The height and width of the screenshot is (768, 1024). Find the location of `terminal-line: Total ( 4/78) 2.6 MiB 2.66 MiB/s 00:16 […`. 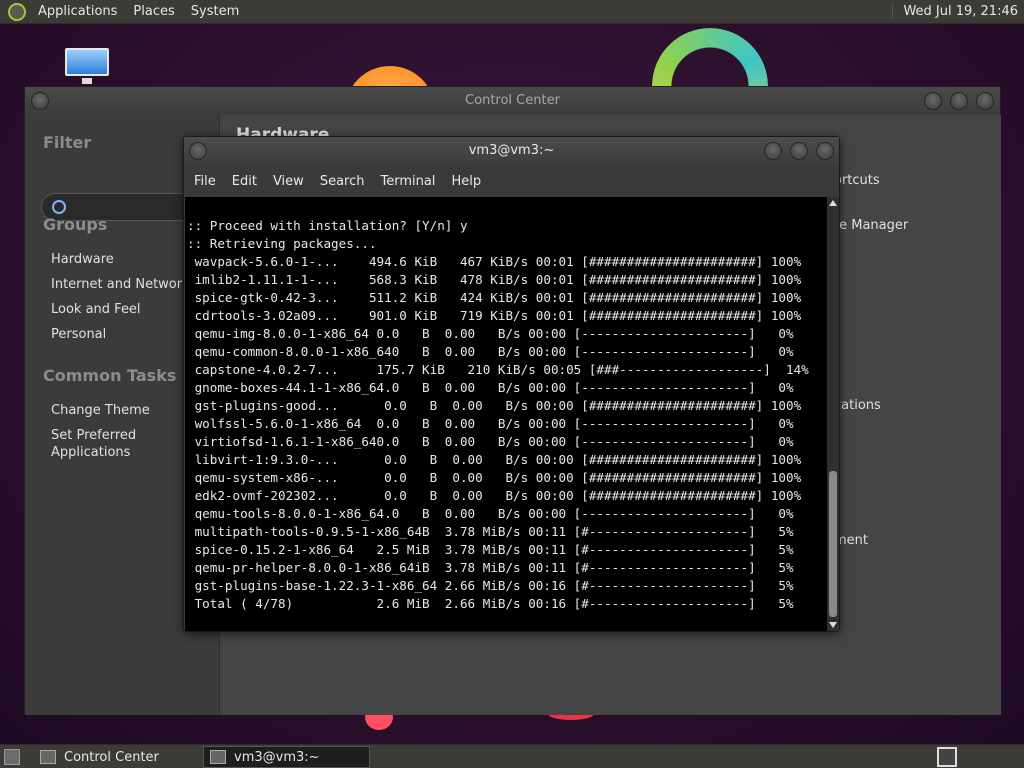

terminal-line: Total ( 4/78) 2.6 MiB 2.66 MiB/s 00:16 [… is located at coordinates (490, 603).